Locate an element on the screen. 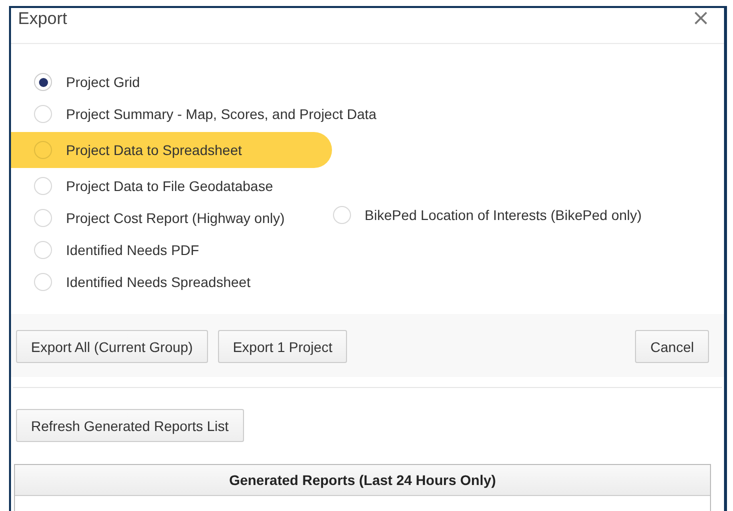 The height and width of the screenshot is (511, 733). option-label: Project Data to File Geodatabase is located at coordinates (170, 186).